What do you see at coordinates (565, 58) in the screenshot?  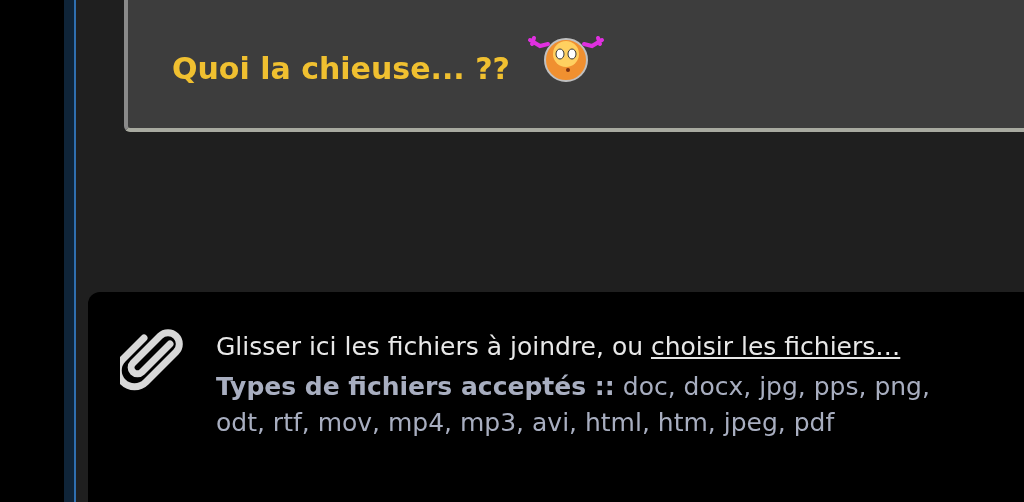 I see `smiley-icon` at bounding box center [565, 58].